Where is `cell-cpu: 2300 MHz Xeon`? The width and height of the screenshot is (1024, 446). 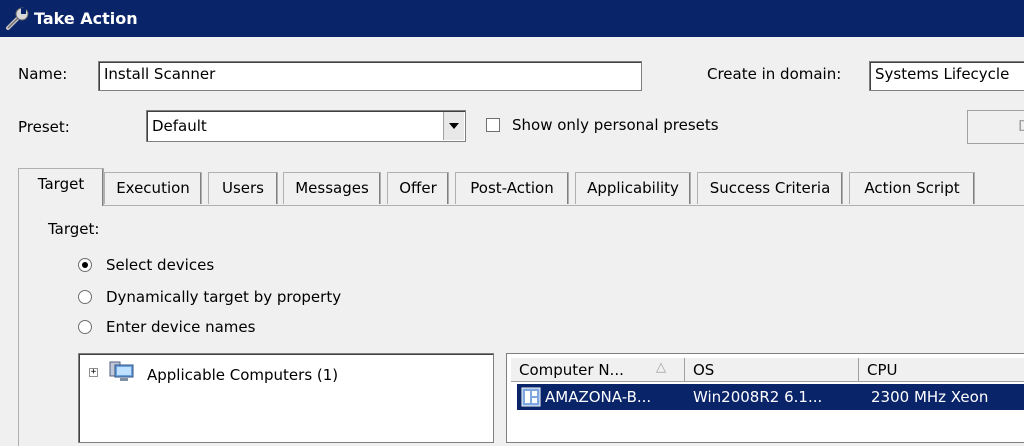 cell-cpu: 2300 MHz Xeon is located at coordinates (930, 397).